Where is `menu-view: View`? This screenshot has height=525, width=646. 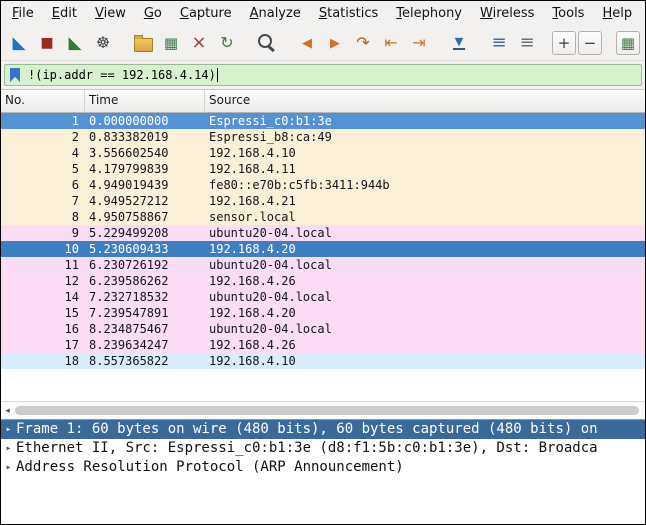 menu-view: View is located at coordinates (110, 13).